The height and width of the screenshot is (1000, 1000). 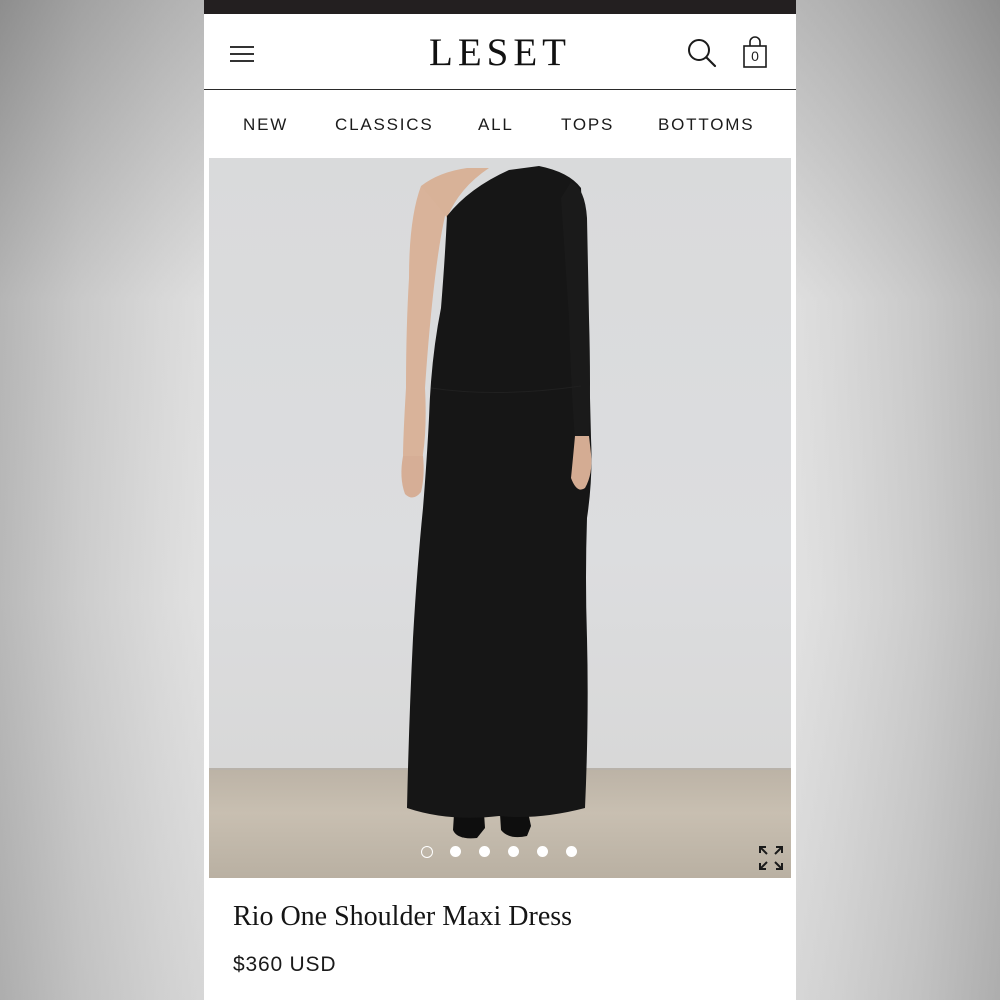 I want to click on model-photo, so click(x=496, y=502).